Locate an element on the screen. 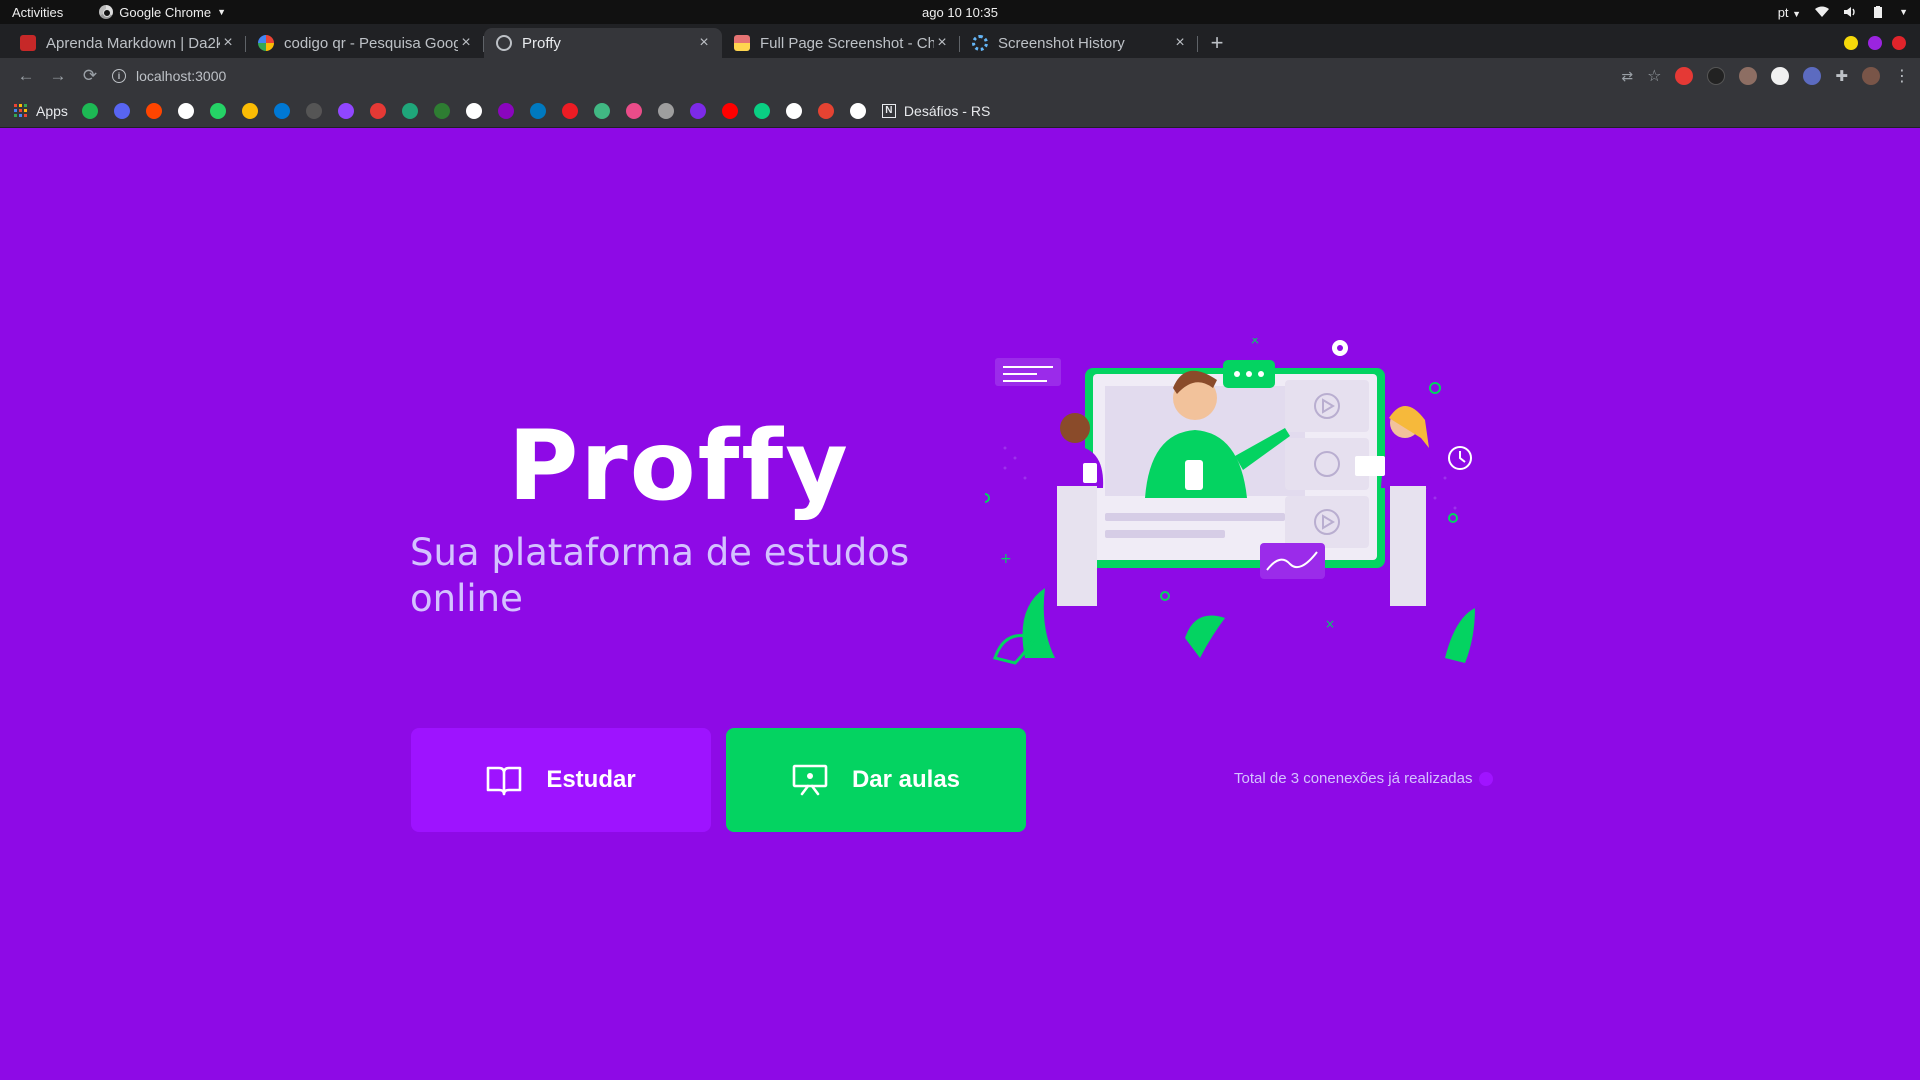  screenshot-extension-icon is located at coordinates (1812, 76).